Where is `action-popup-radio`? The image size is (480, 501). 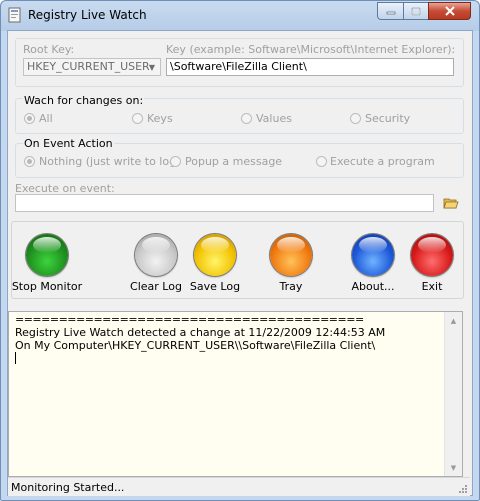 action-popup-radio is located at coordinates (175, 161).